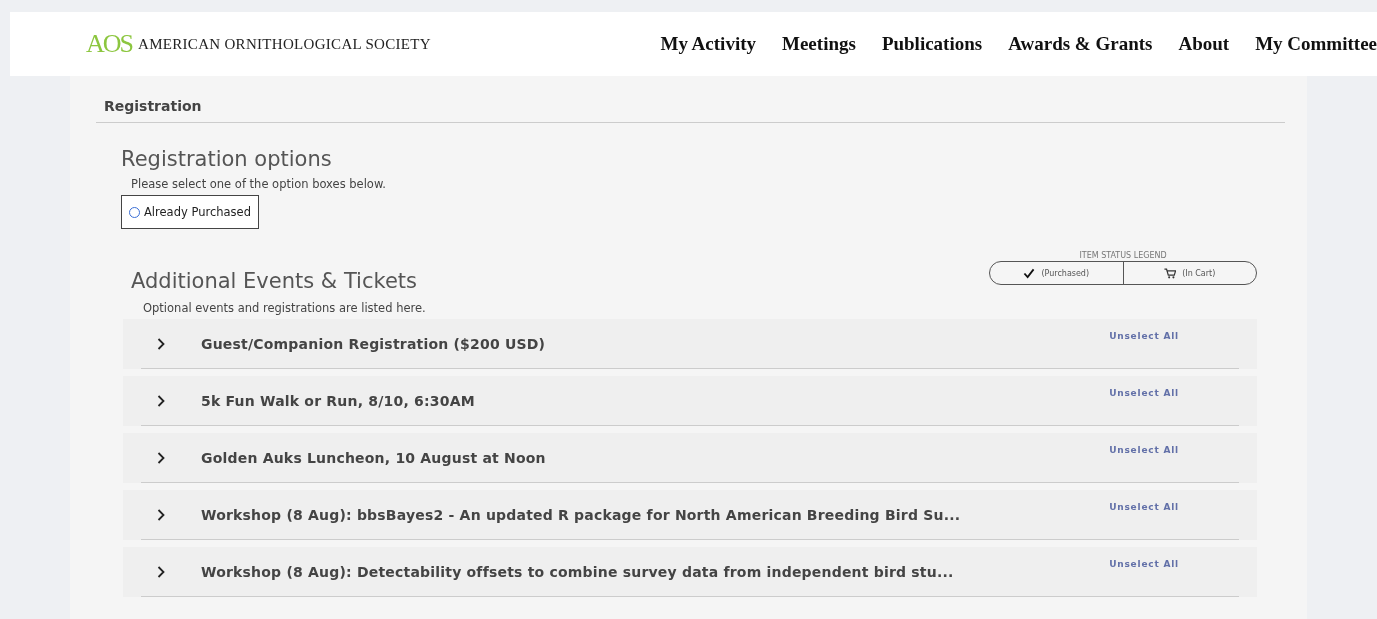  I want to click on event-row: Workshop (8 Aug): Detectability offsets to combine survey data from independent bird stu... Unselect All, so click(690, 572).